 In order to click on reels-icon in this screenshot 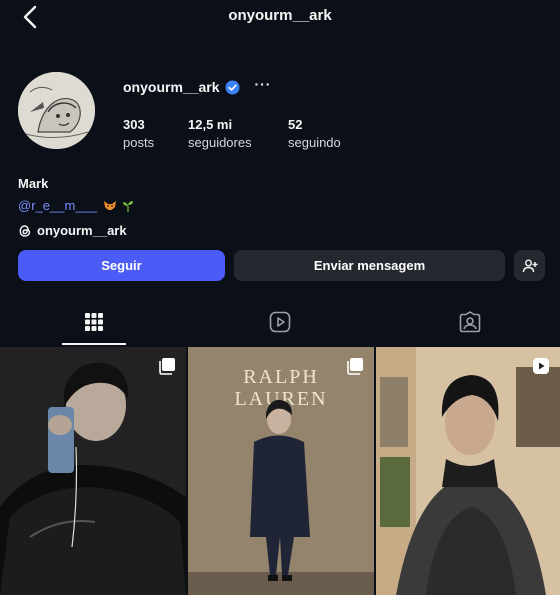, I will do `click(280, 321)`.